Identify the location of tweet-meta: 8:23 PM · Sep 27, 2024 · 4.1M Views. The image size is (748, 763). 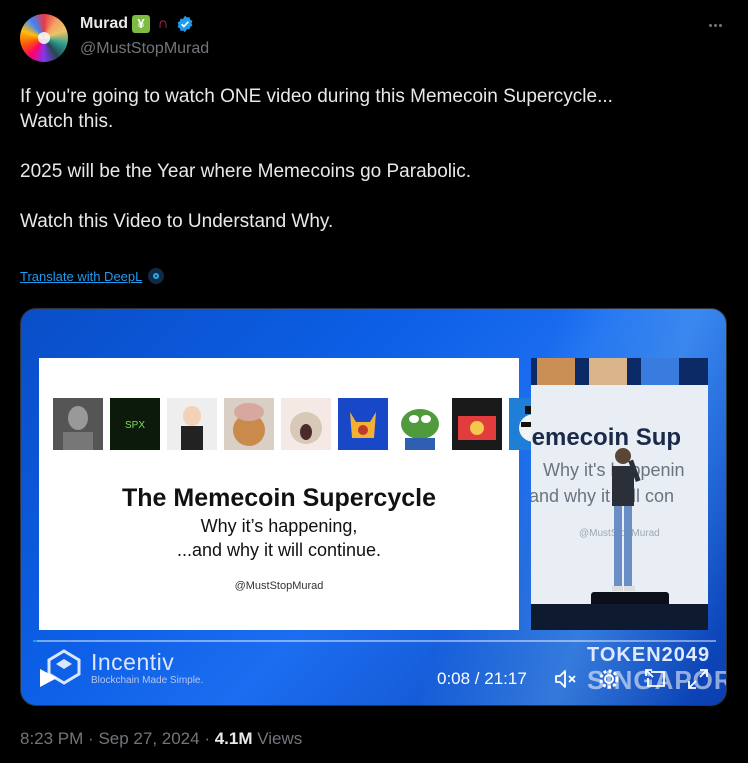
(161, 739).